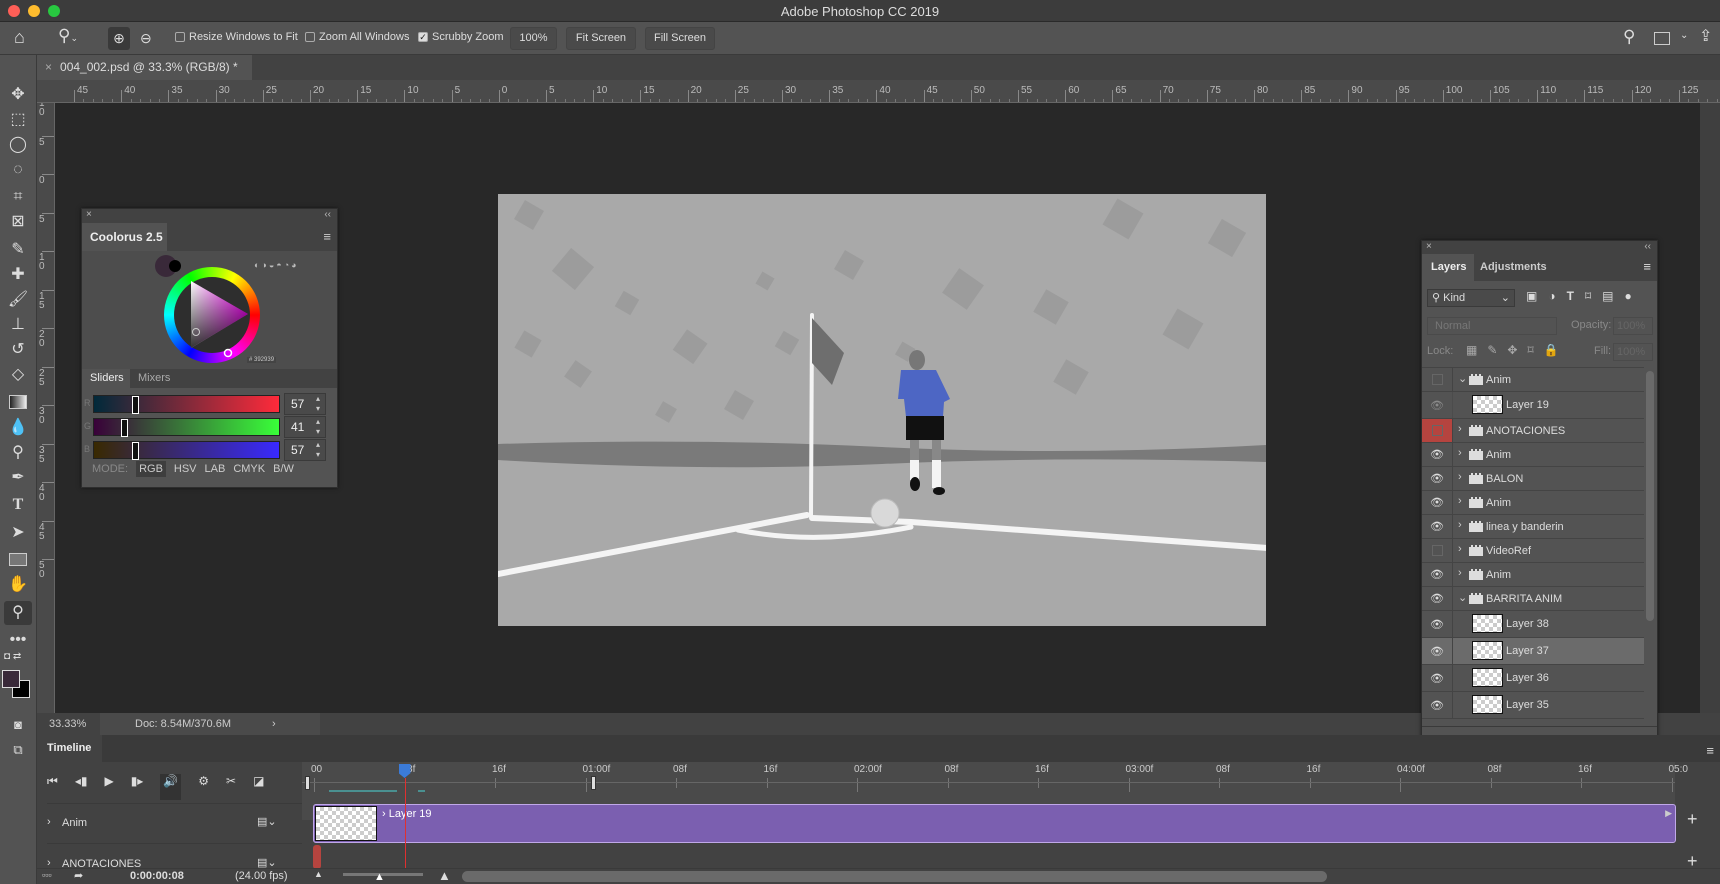 The image size is (1720, 884). I want to click on share-icon: ⇪, so click(1705, 36).